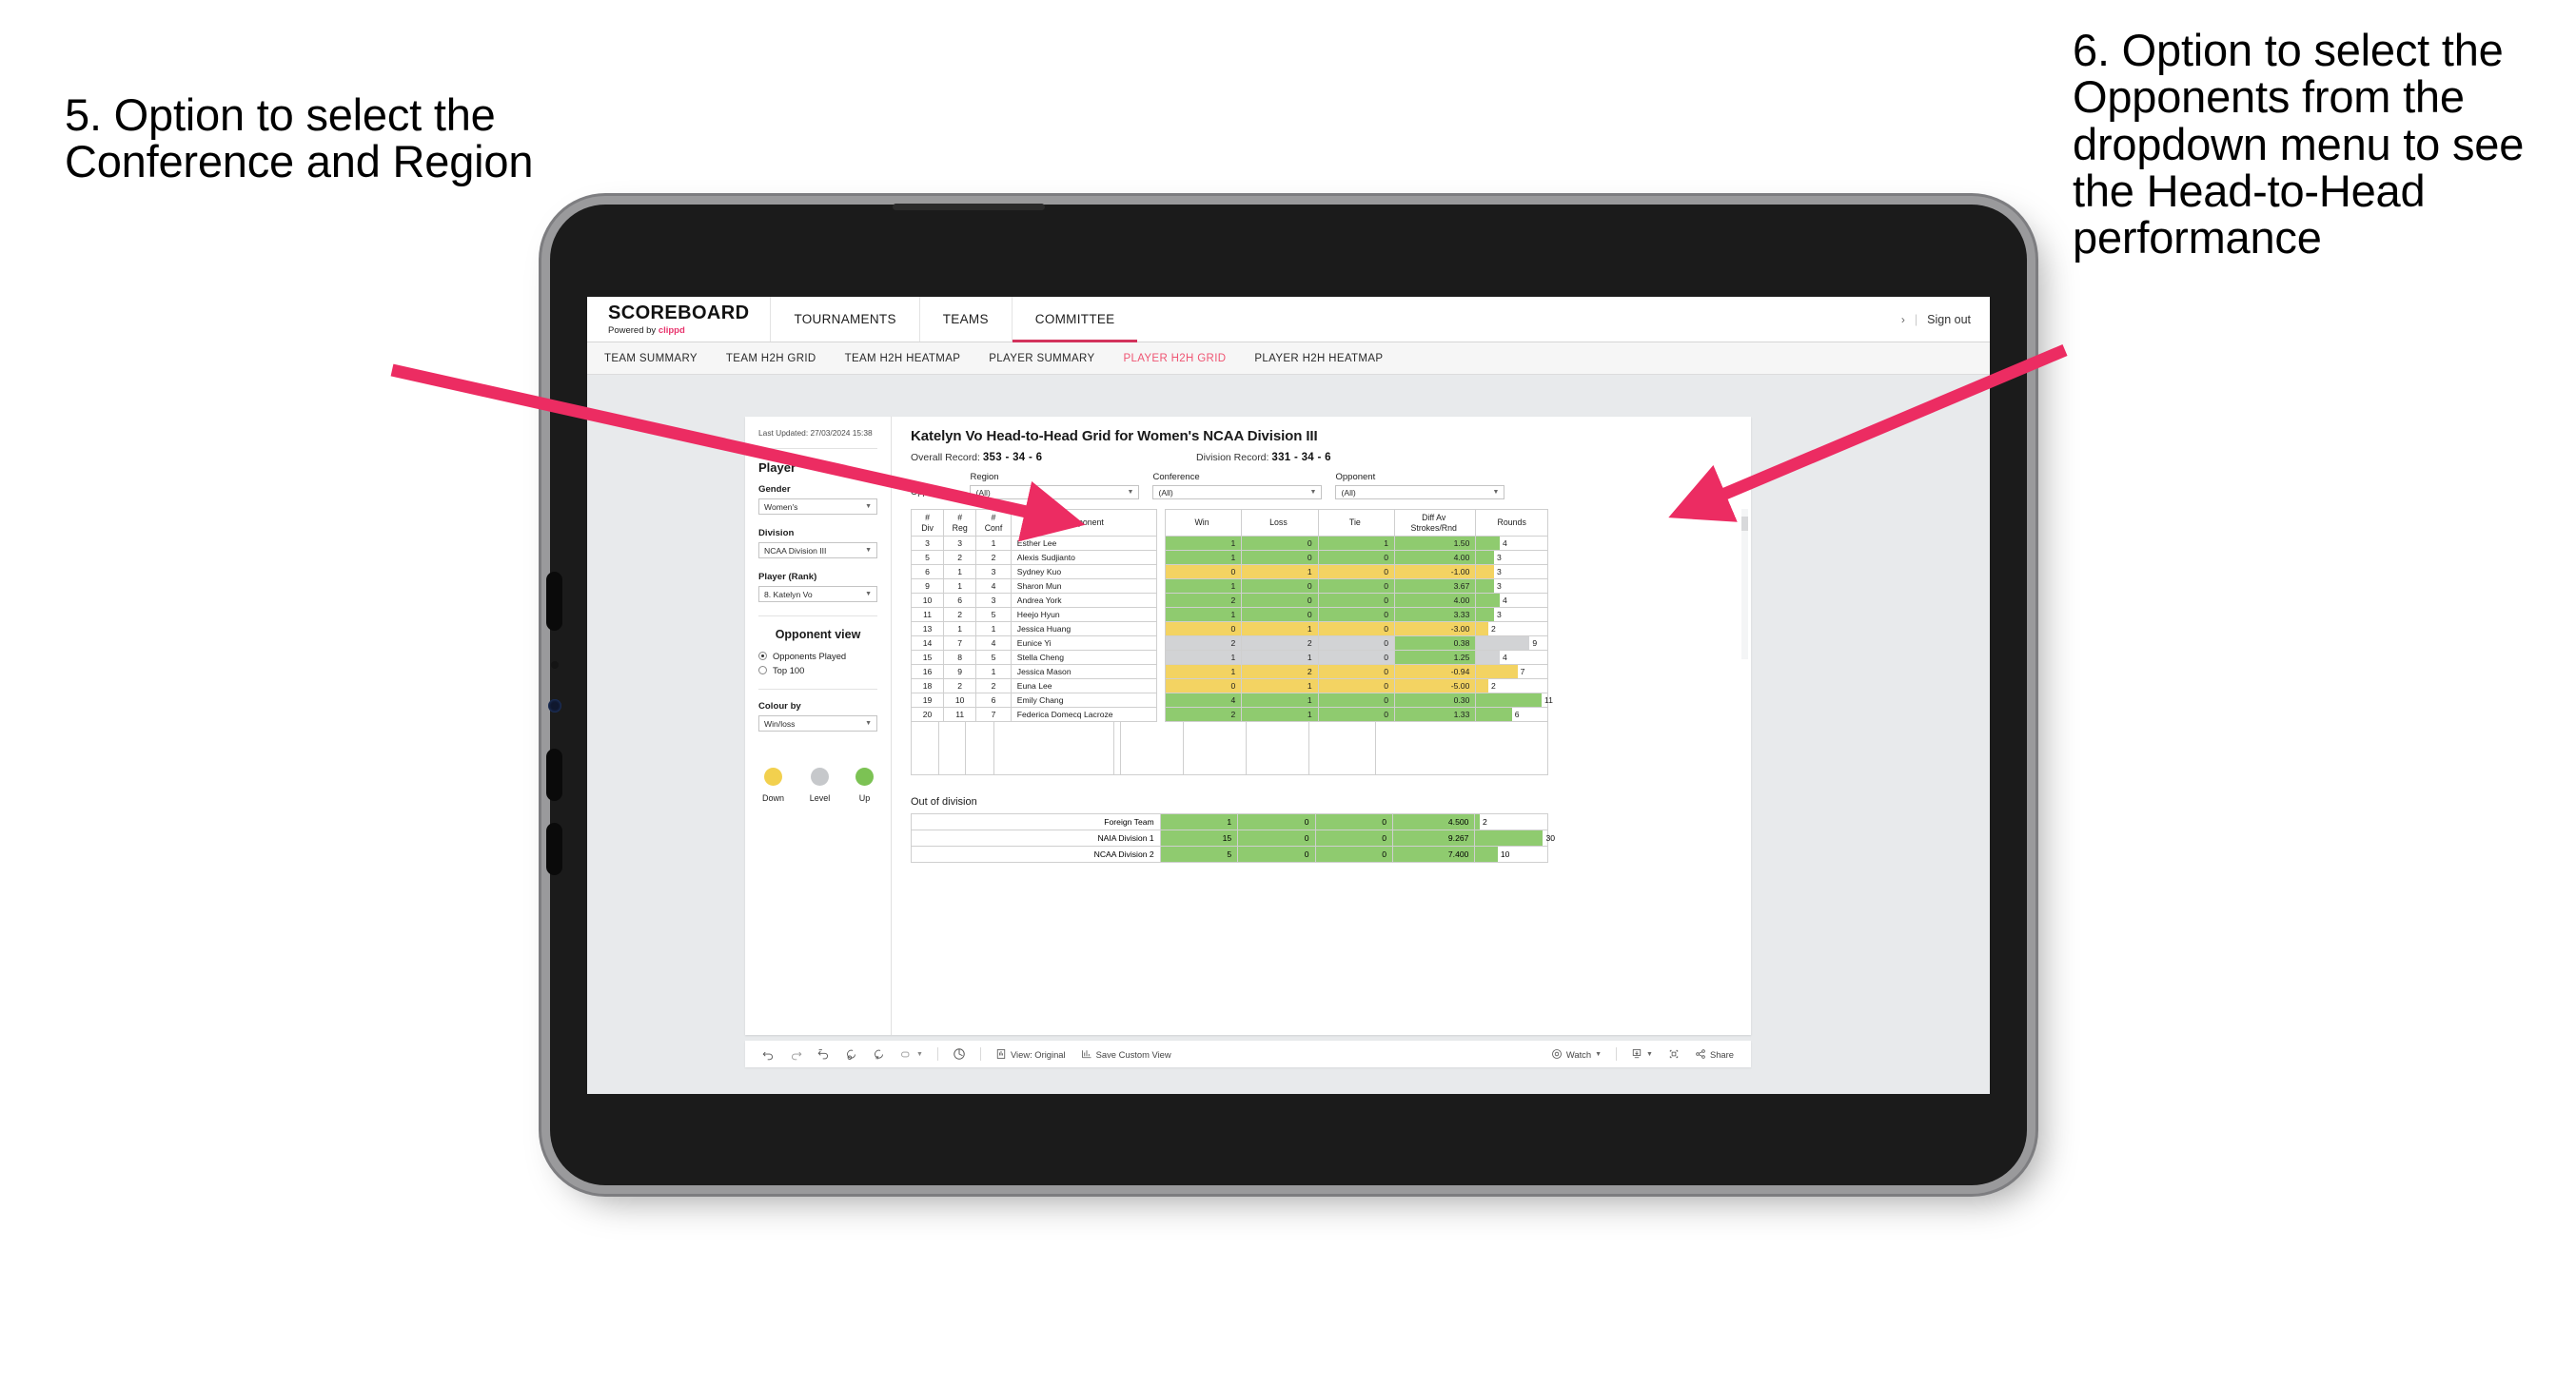 The height and width of the screenshot is (1386, 2576). I want to click on refresh-data-button, so click(851, 1054).